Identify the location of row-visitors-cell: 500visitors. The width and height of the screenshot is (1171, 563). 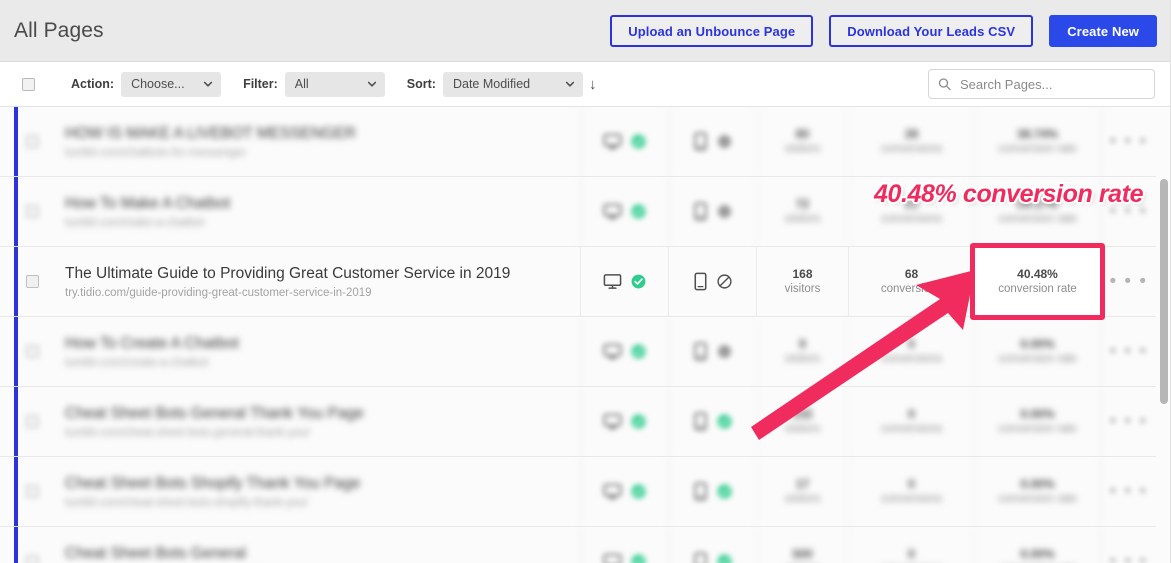
(802, 545).